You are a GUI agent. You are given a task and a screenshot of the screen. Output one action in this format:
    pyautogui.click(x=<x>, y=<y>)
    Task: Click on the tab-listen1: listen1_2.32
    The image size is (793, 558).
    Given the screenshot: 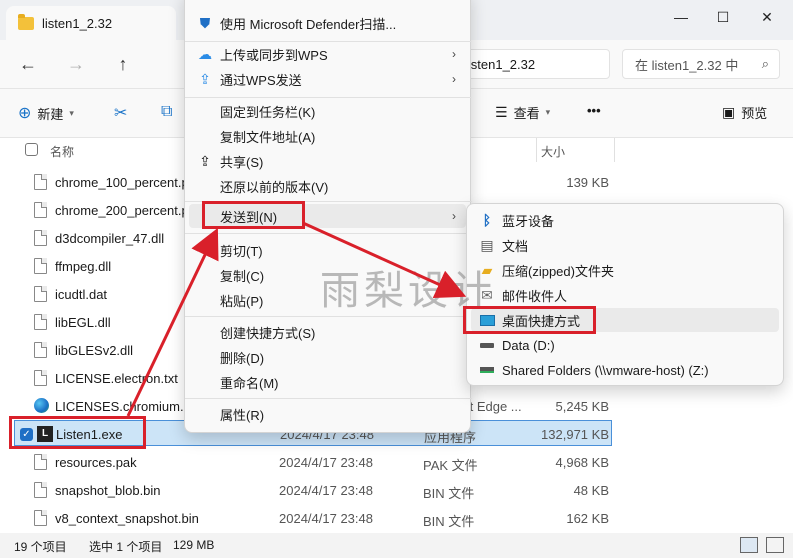 What is the action you would take?
    pyautogui.click(x=91, y=23)
    